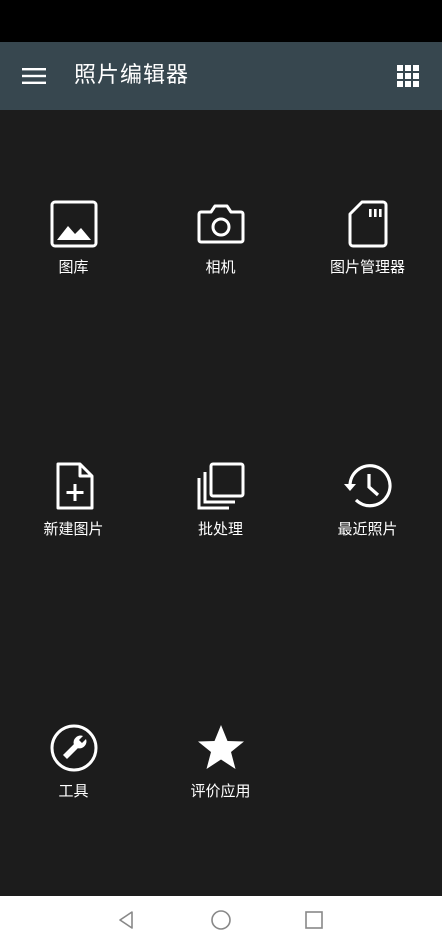 This screenshot has width=442, height=944. Describe the element at coordinates (221, 76) in the screenshot. I see `app-bar: 照片编辑器` at that location.